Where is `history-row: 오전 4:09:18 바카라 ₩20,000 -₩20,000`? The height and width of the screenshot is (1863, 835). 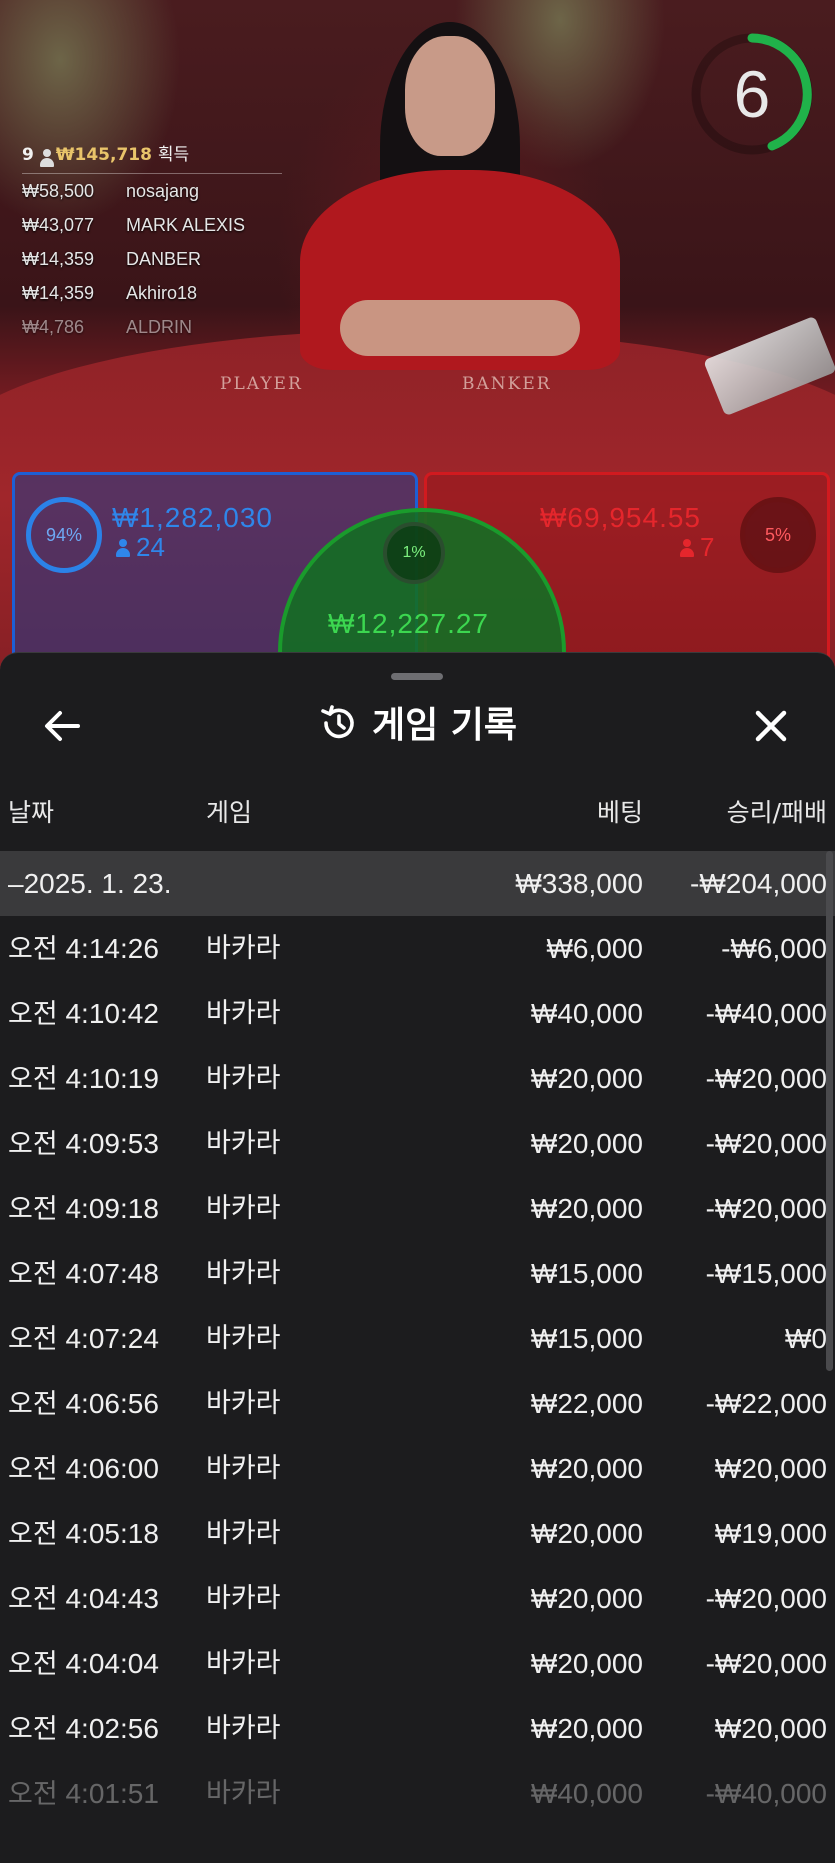
history-row: 오전 4:09:18 바카라 ₩20,000 -₩20,000 is located at coordinates (417, 1208).